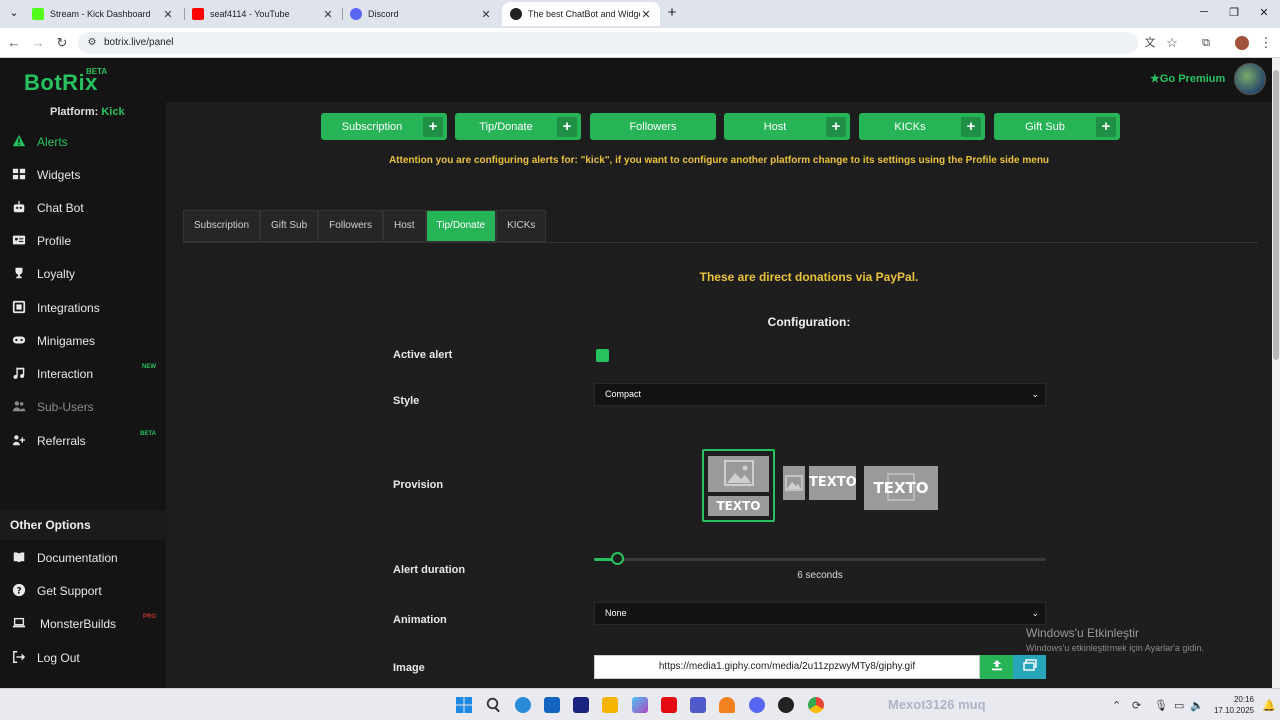  Describe the element at coordinates (20, 407) in the screenshot. I see `users-icon` at that location.